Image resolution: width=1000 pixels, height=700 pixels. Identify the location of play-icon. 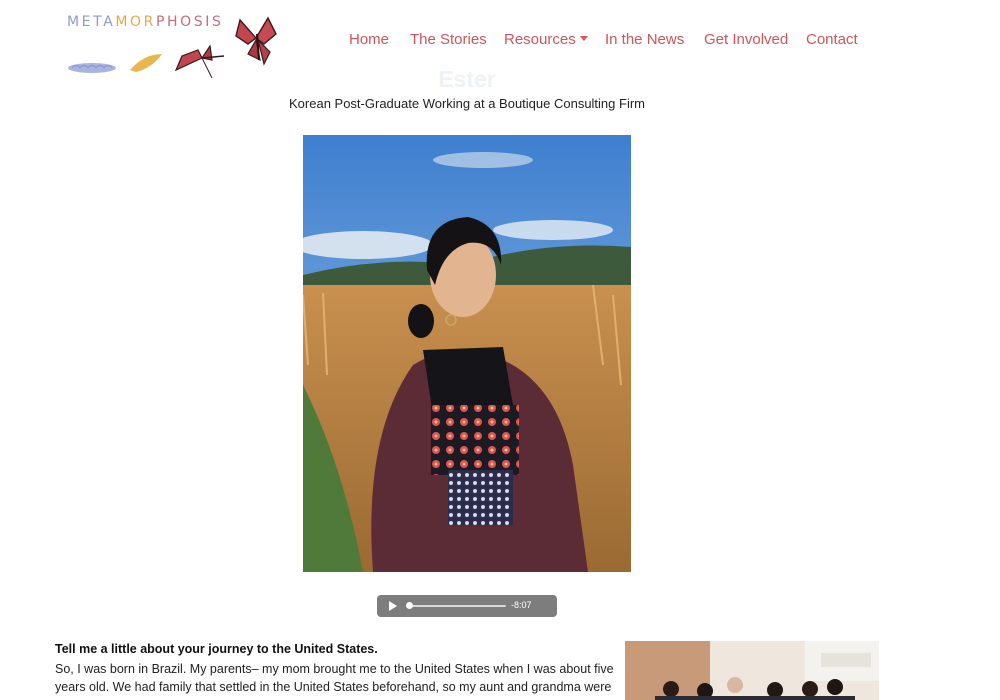
(393, 606).